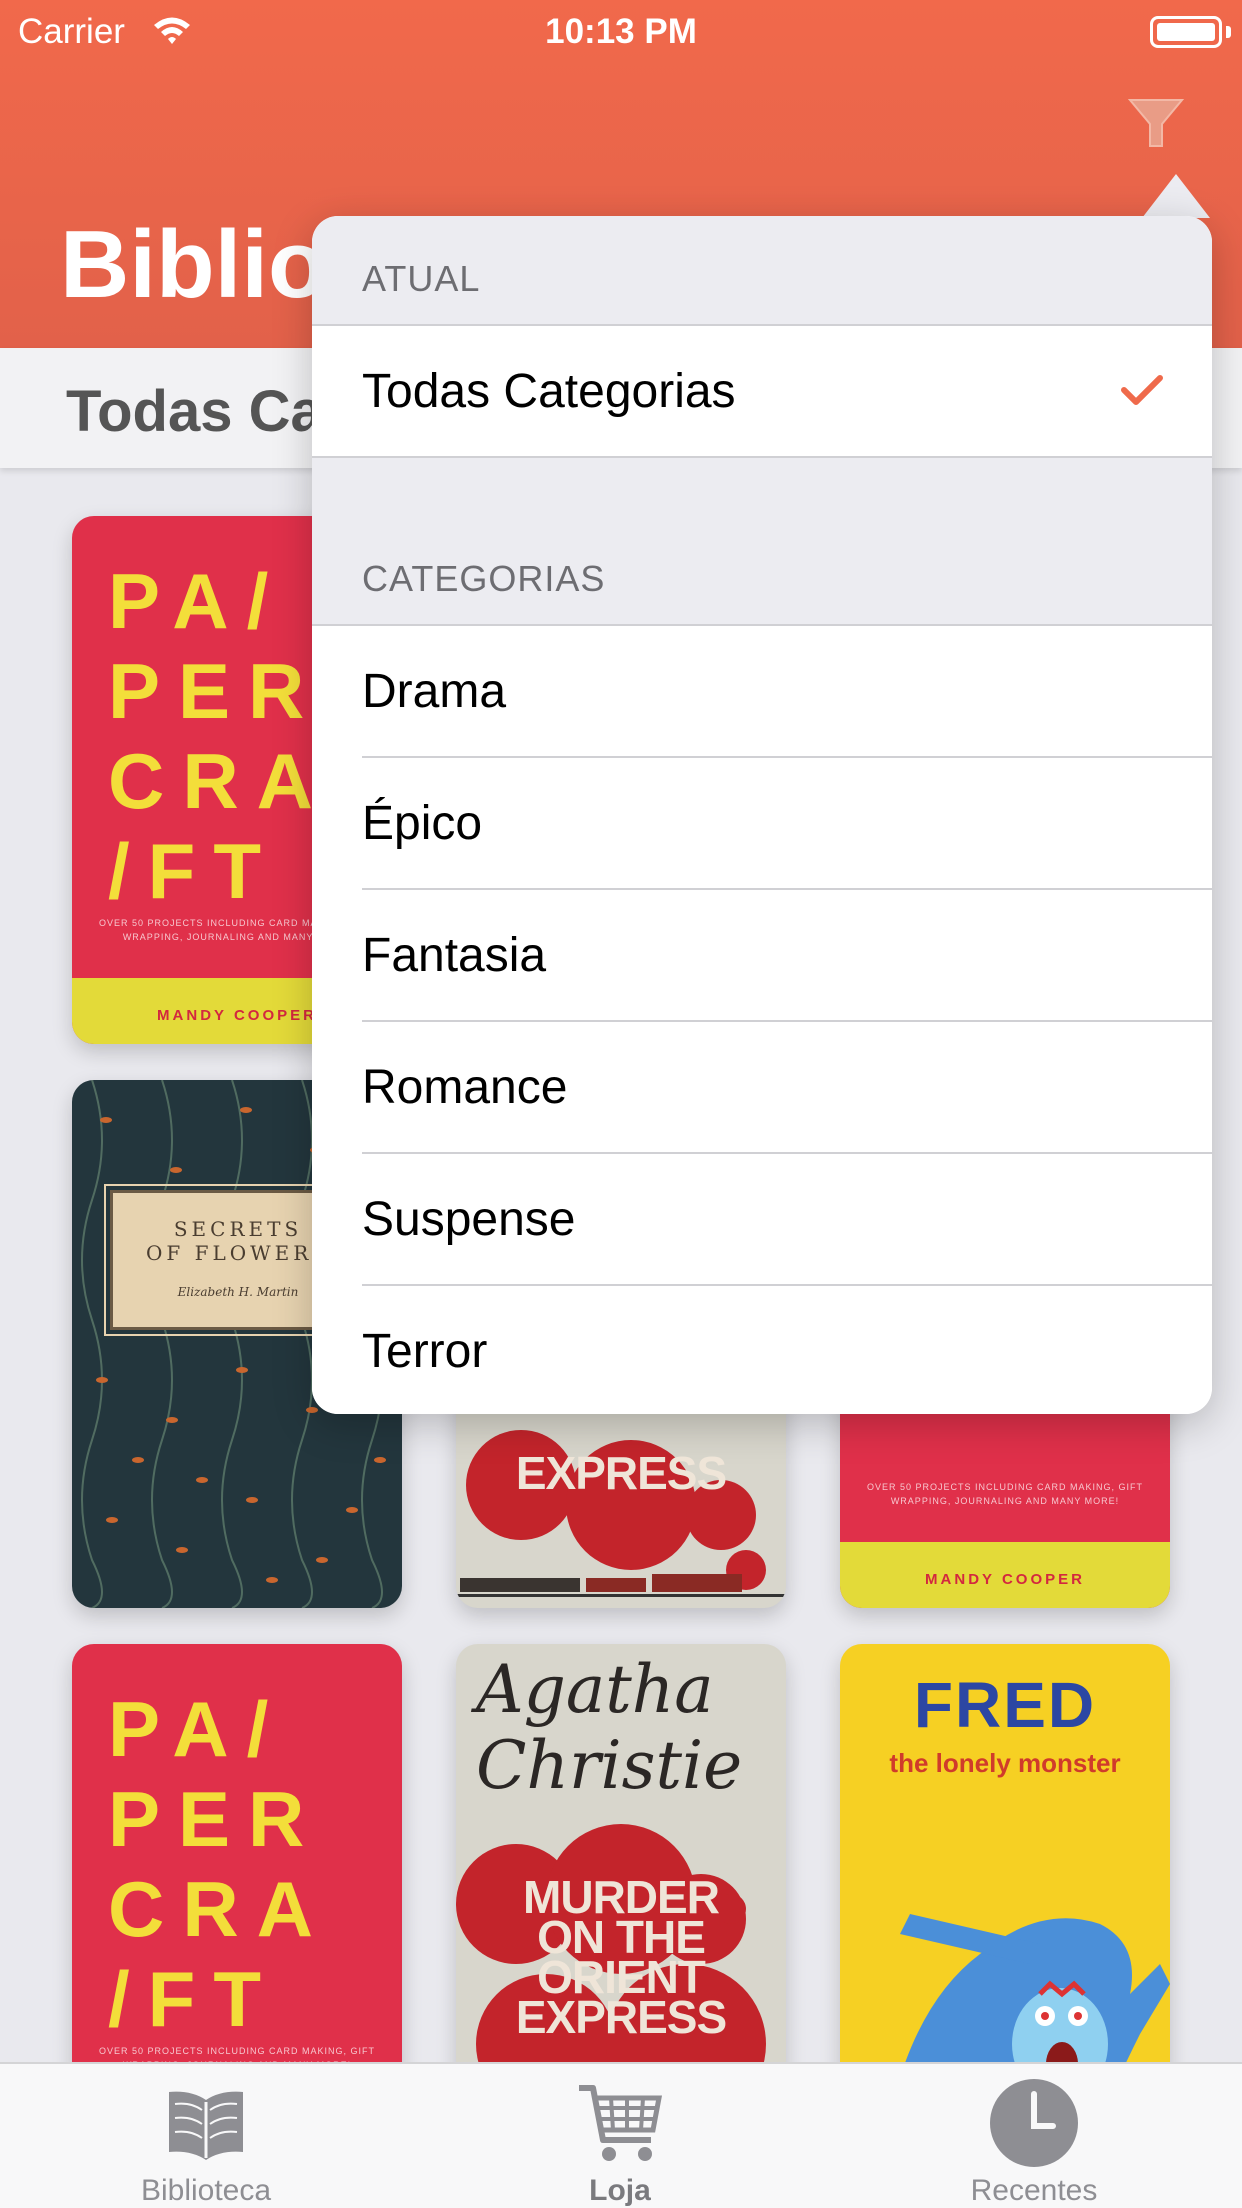 The width and height of the screenshot is (1242, 2208). Describe the element at coordinates (434, 691) in the screenshot. I see `option-label: Drama` at that location.